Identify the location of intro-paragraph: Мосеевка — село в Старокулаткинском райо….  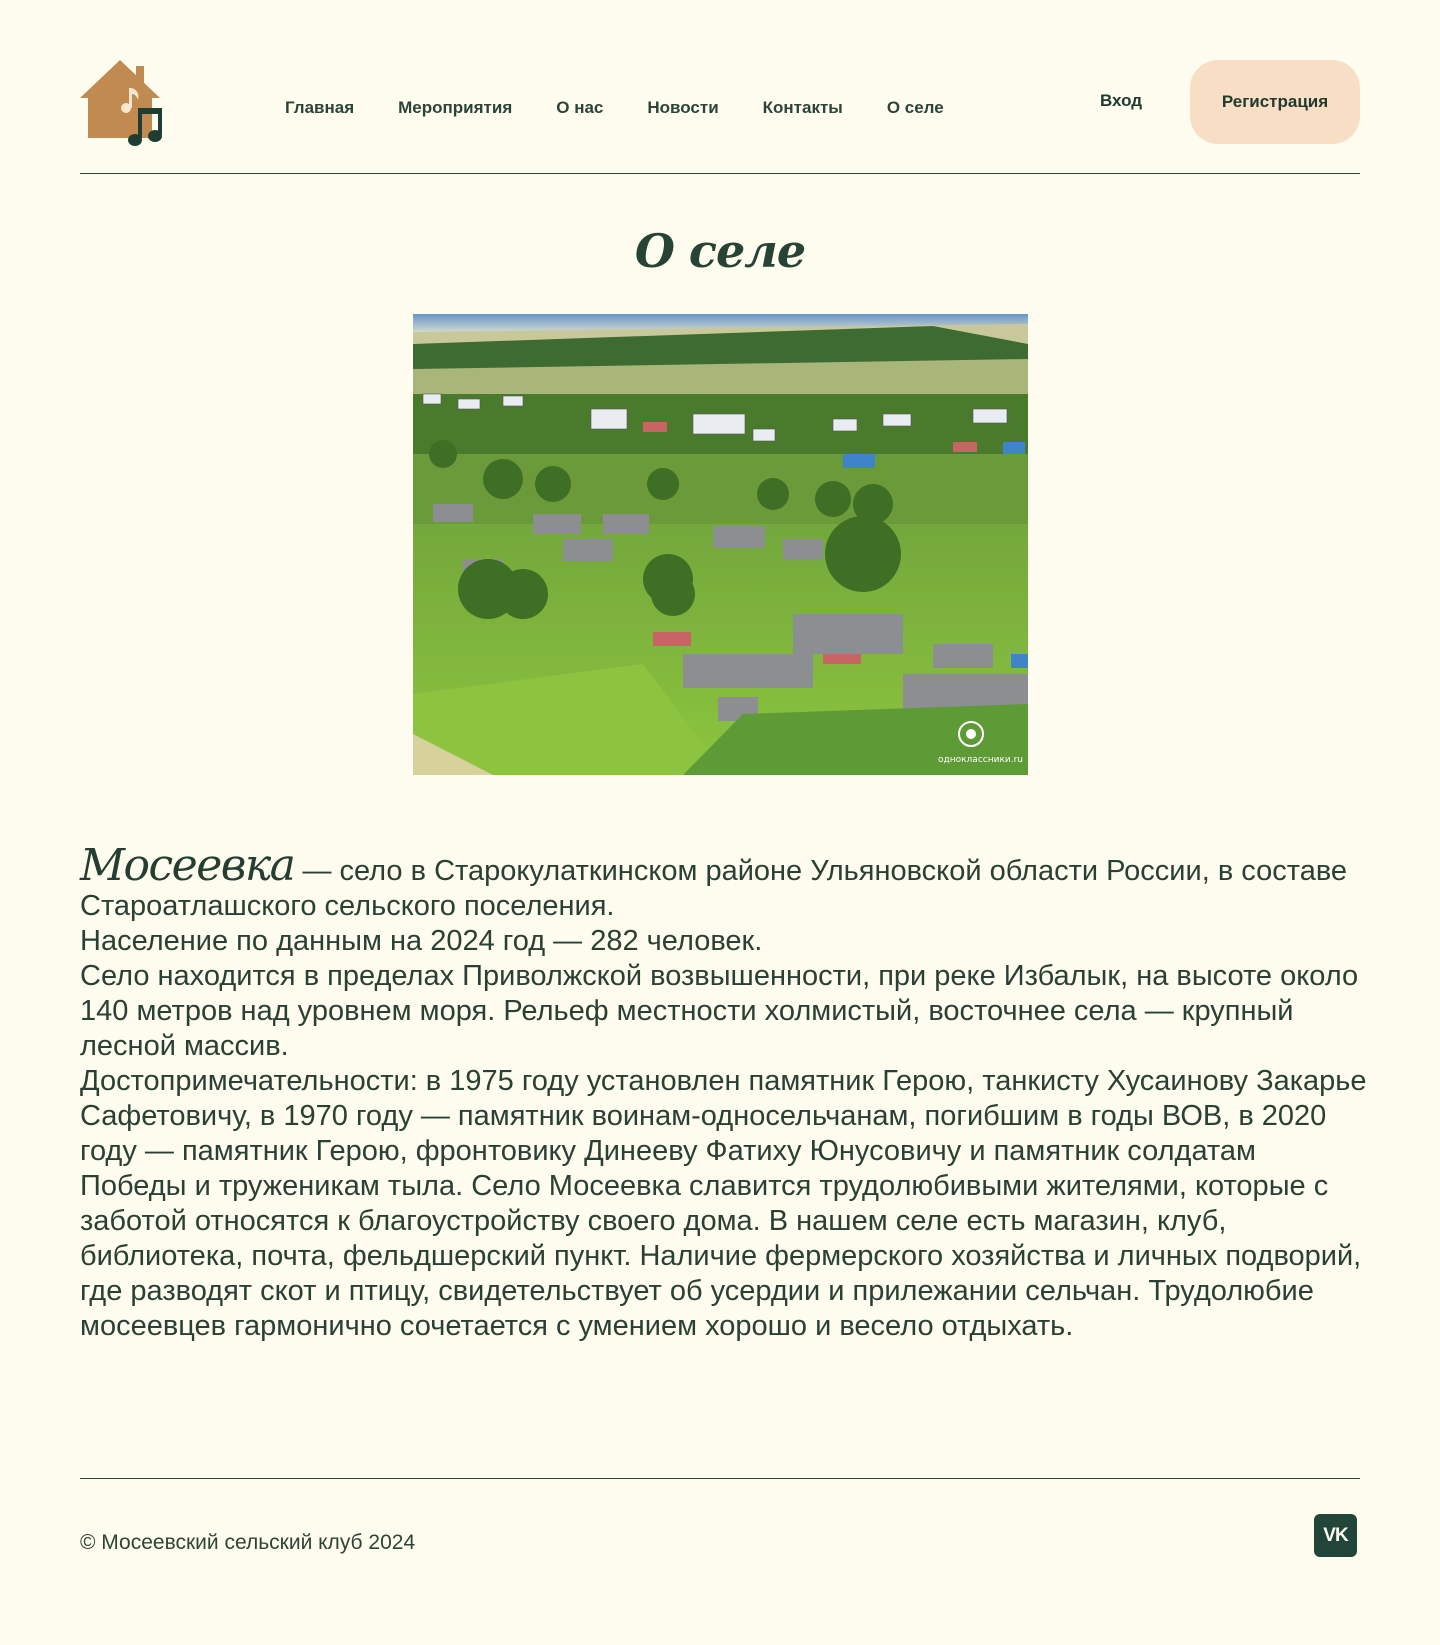
(725, 884).